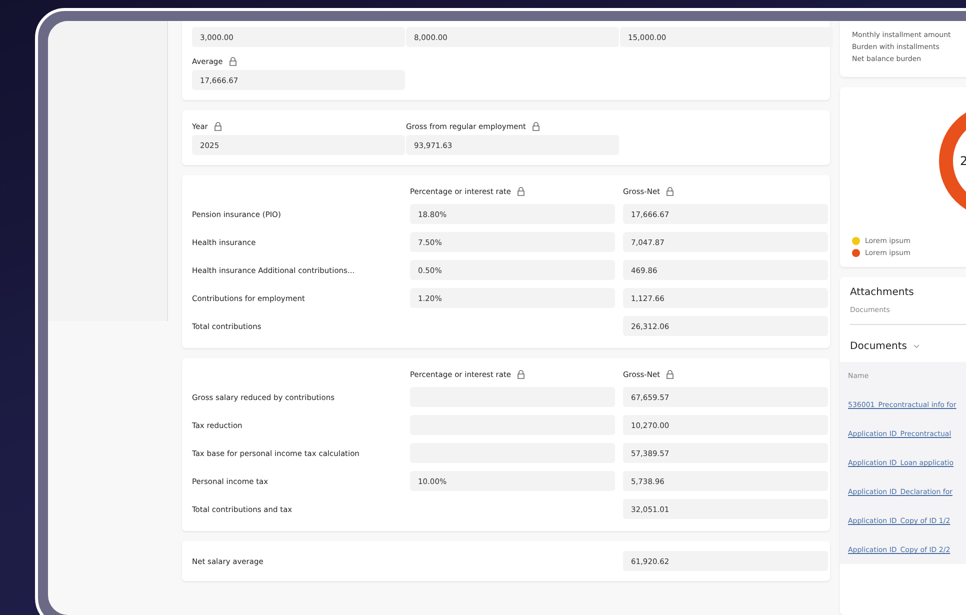  Describe the element at coordinates (916, 346) in the screenshot. I see `chevron-icon` at that location.